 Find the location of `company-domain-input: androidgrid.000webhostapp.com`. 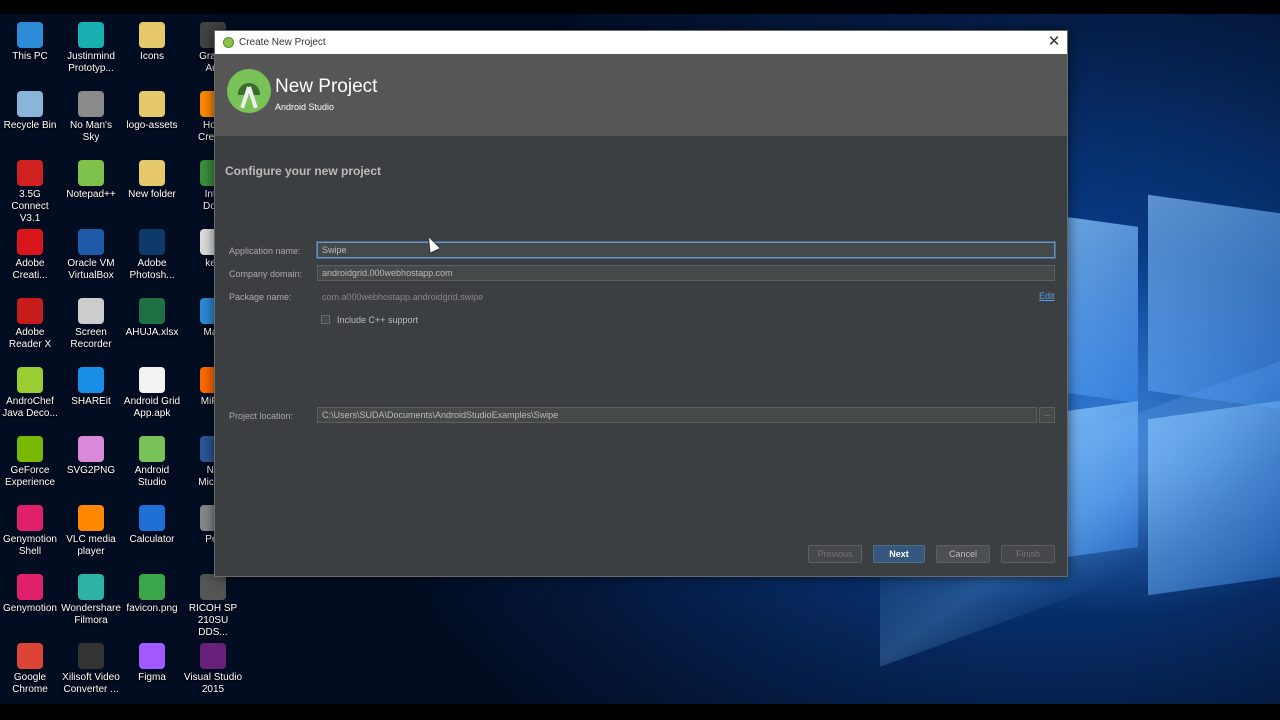

company-domain-input: androidgrid.000webhostapp.com is located at coordinates (686, 273).